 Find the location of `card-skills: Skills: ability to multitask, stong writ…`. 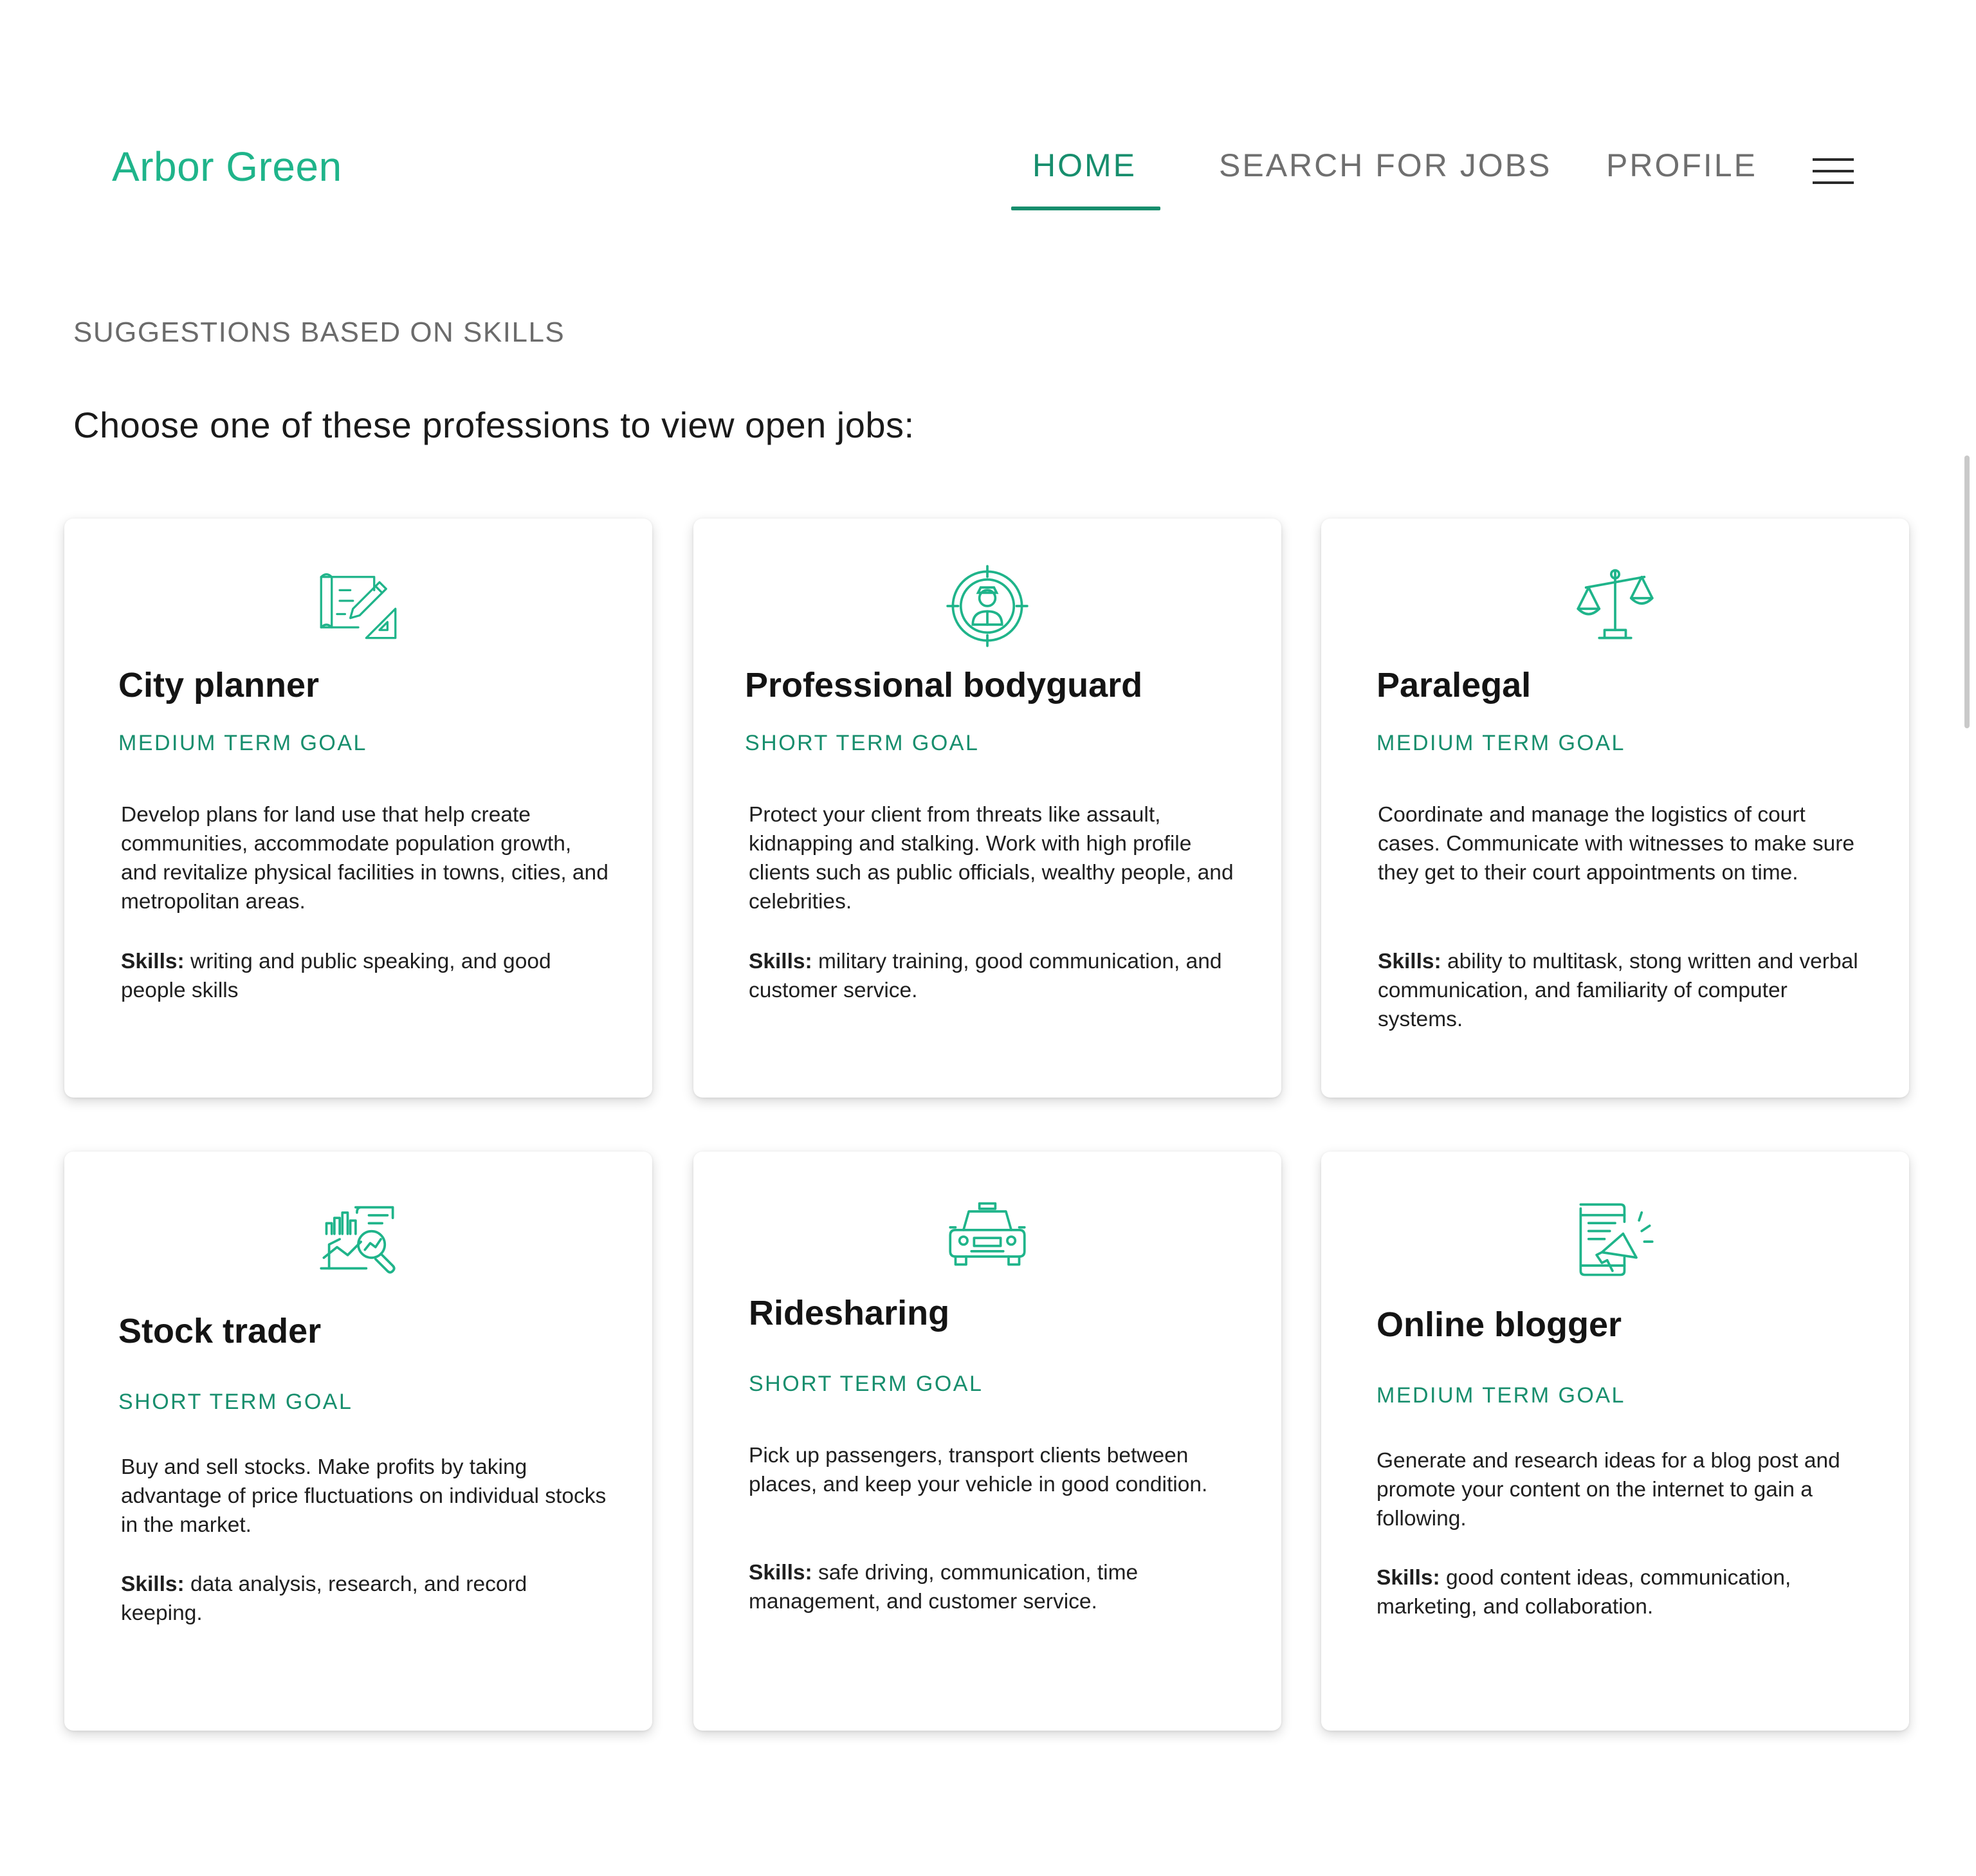

card-skills: Skills: ability to multitask, stong writ… is located at coordinates (1622, 990).